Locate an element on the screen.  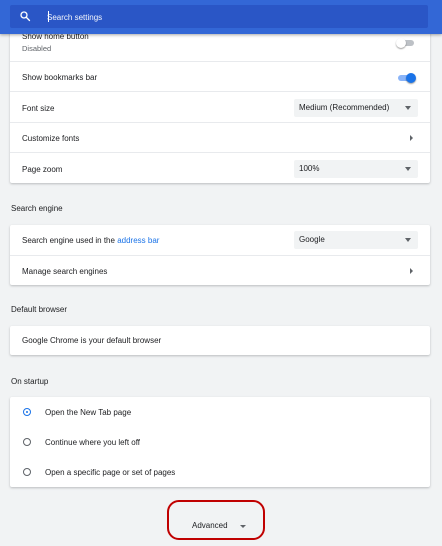
manage-search-engines-label: Manage search engines is located at coordinates (65, 271).